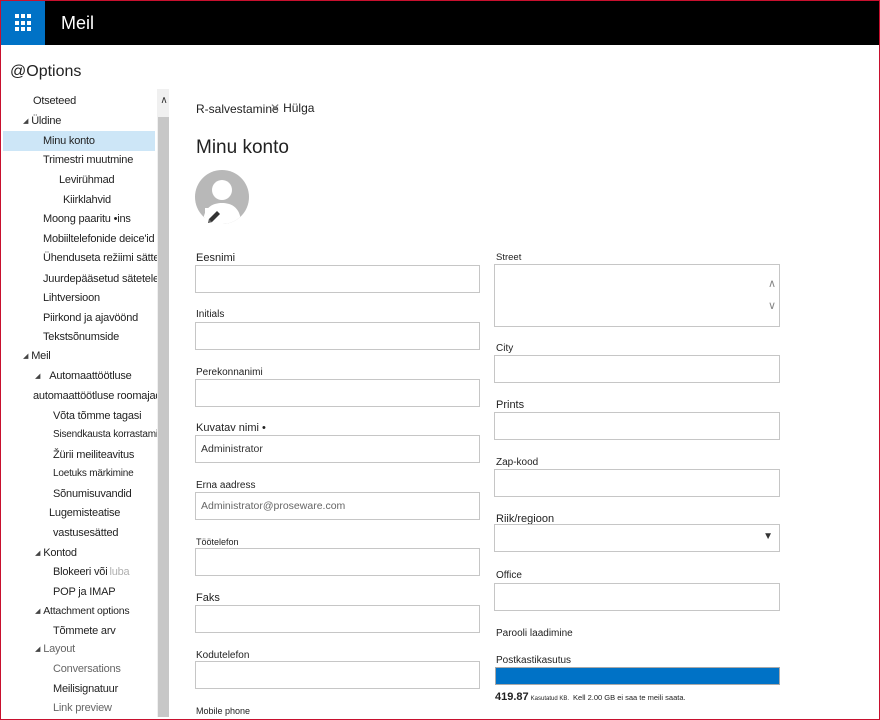 The image size is (880, 720). Describe the element at coordinates (116, 200) in the screenshot. I see `nav-item-kiirklahvid: Kiirklahvid` at that location.